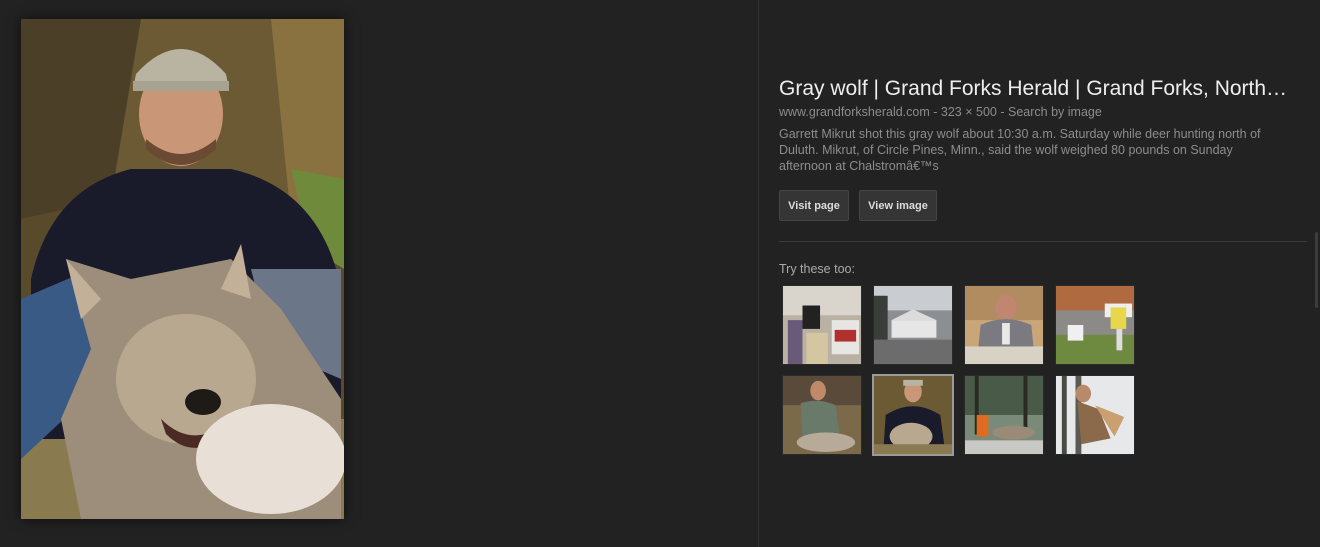  What do you see at coordinates (898, 205) in the screenshot?
I see `view-image-button: View image` at bounding box center [898, 205].